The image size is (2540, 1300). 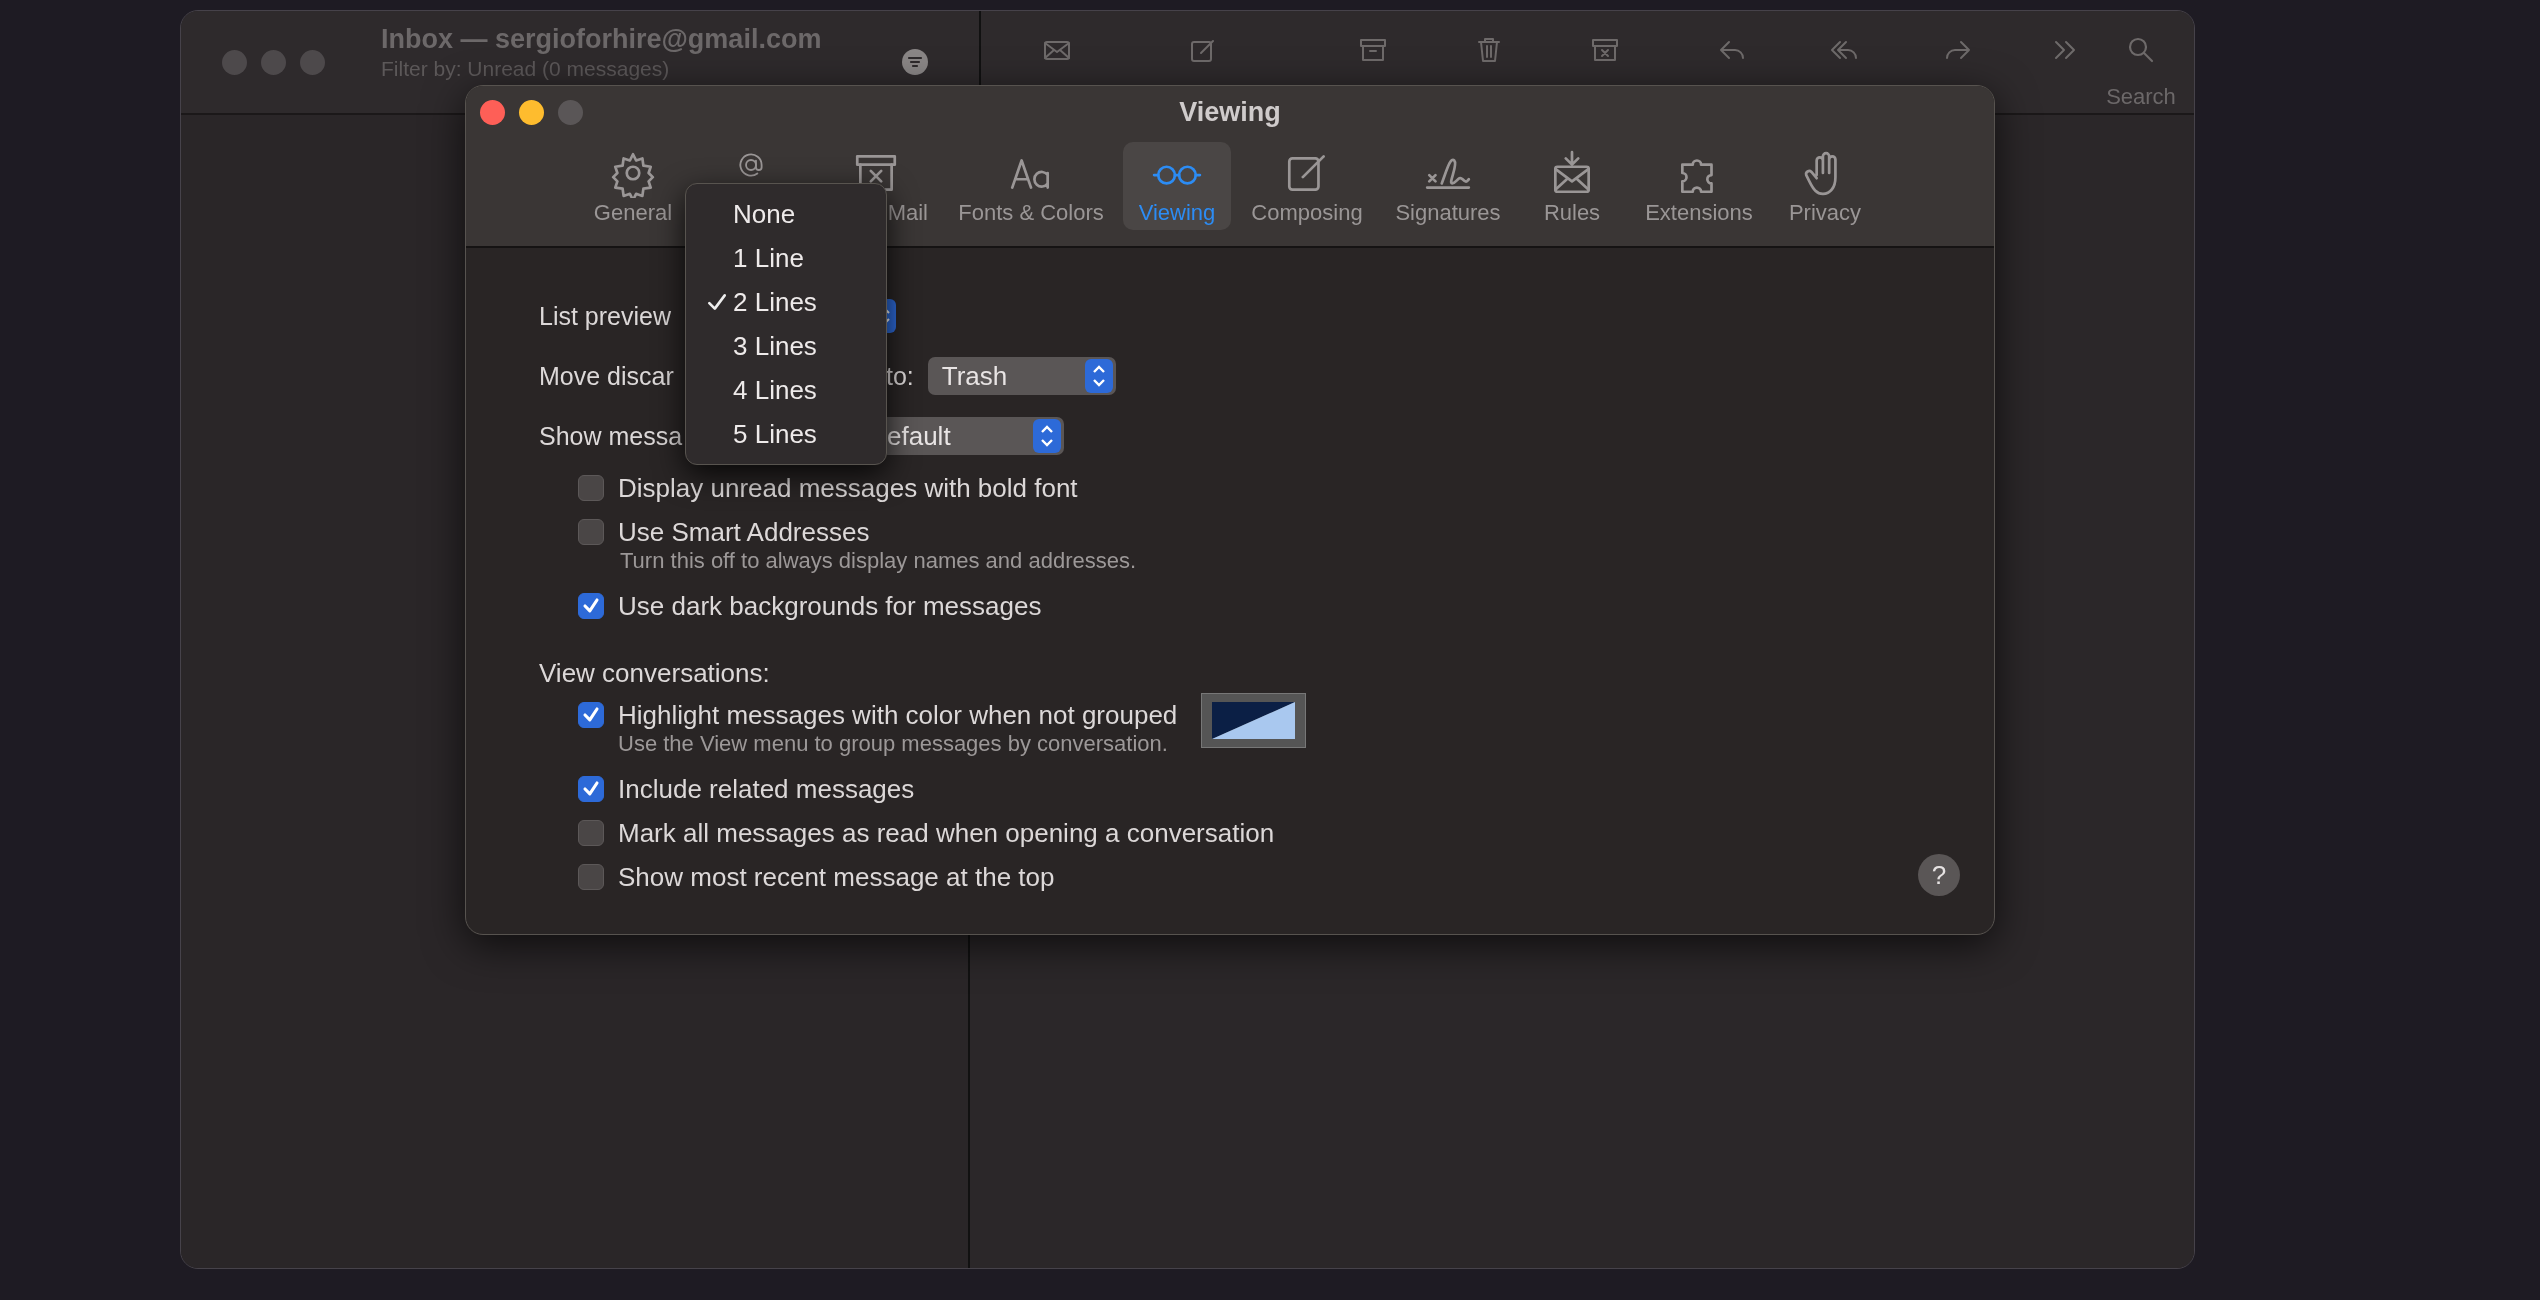 What do you see at coordinates (786, 214) in the screenshot?
I see `menu-item: None` at bounding box center [786, 214].